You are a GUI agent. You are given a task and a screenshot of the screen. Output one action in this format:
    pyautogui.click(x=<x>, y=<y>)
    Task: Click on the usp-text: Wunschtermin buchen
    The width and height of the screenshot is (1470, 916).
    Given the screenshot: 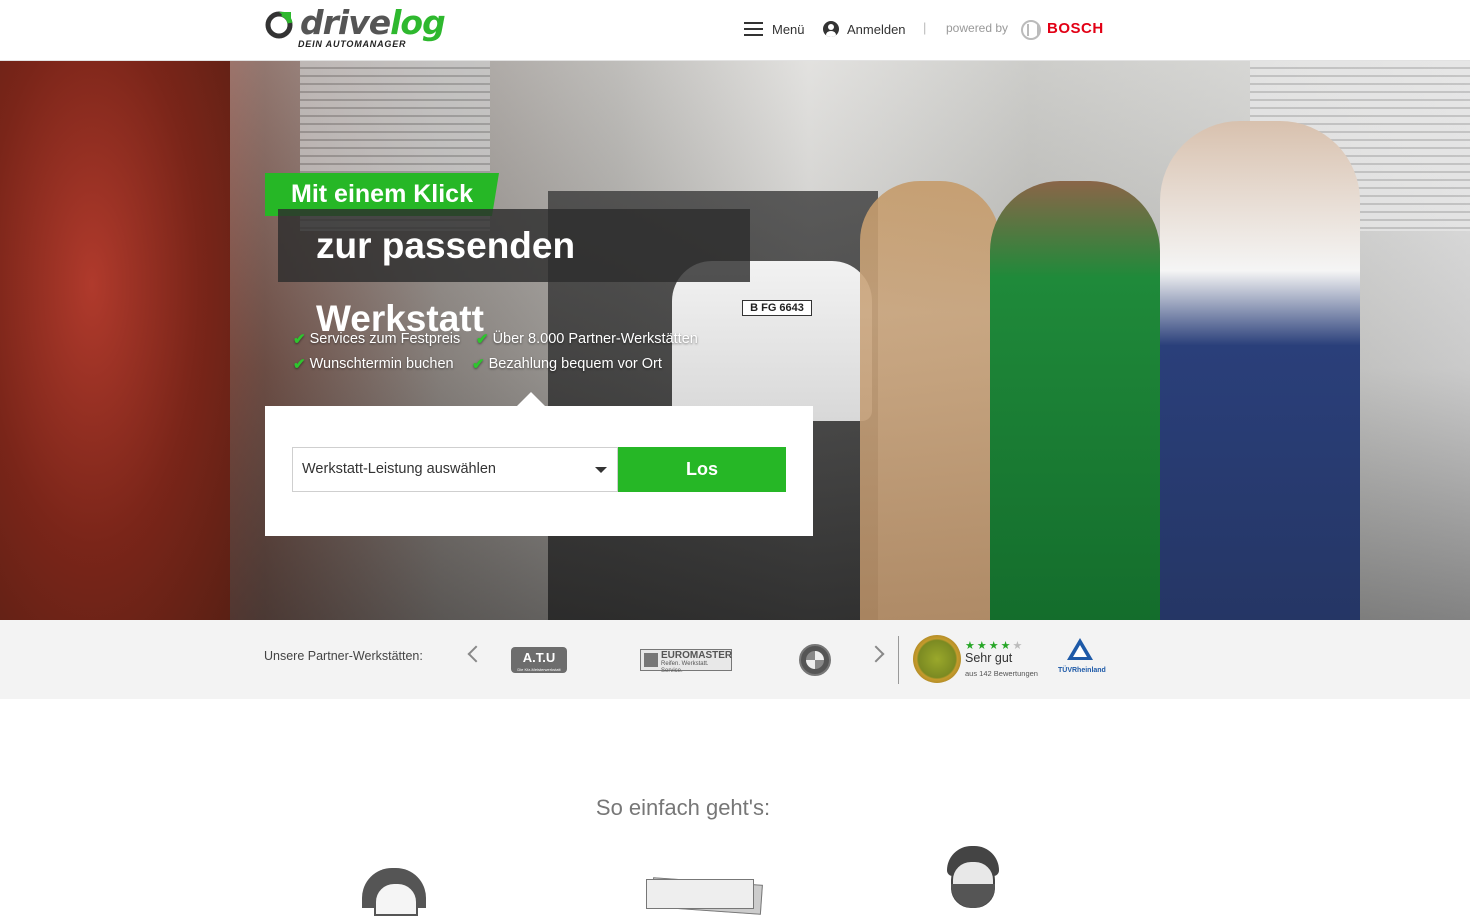 What is the action you would take?
    pyautogui.click(x=381, y=364)
    